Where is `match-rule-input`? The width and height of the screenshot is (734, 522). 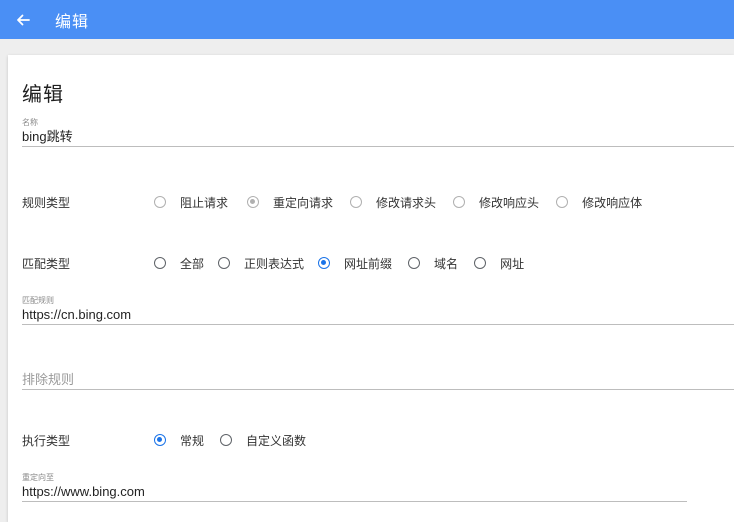
match-rule-input is located at coordinates (378, 315).